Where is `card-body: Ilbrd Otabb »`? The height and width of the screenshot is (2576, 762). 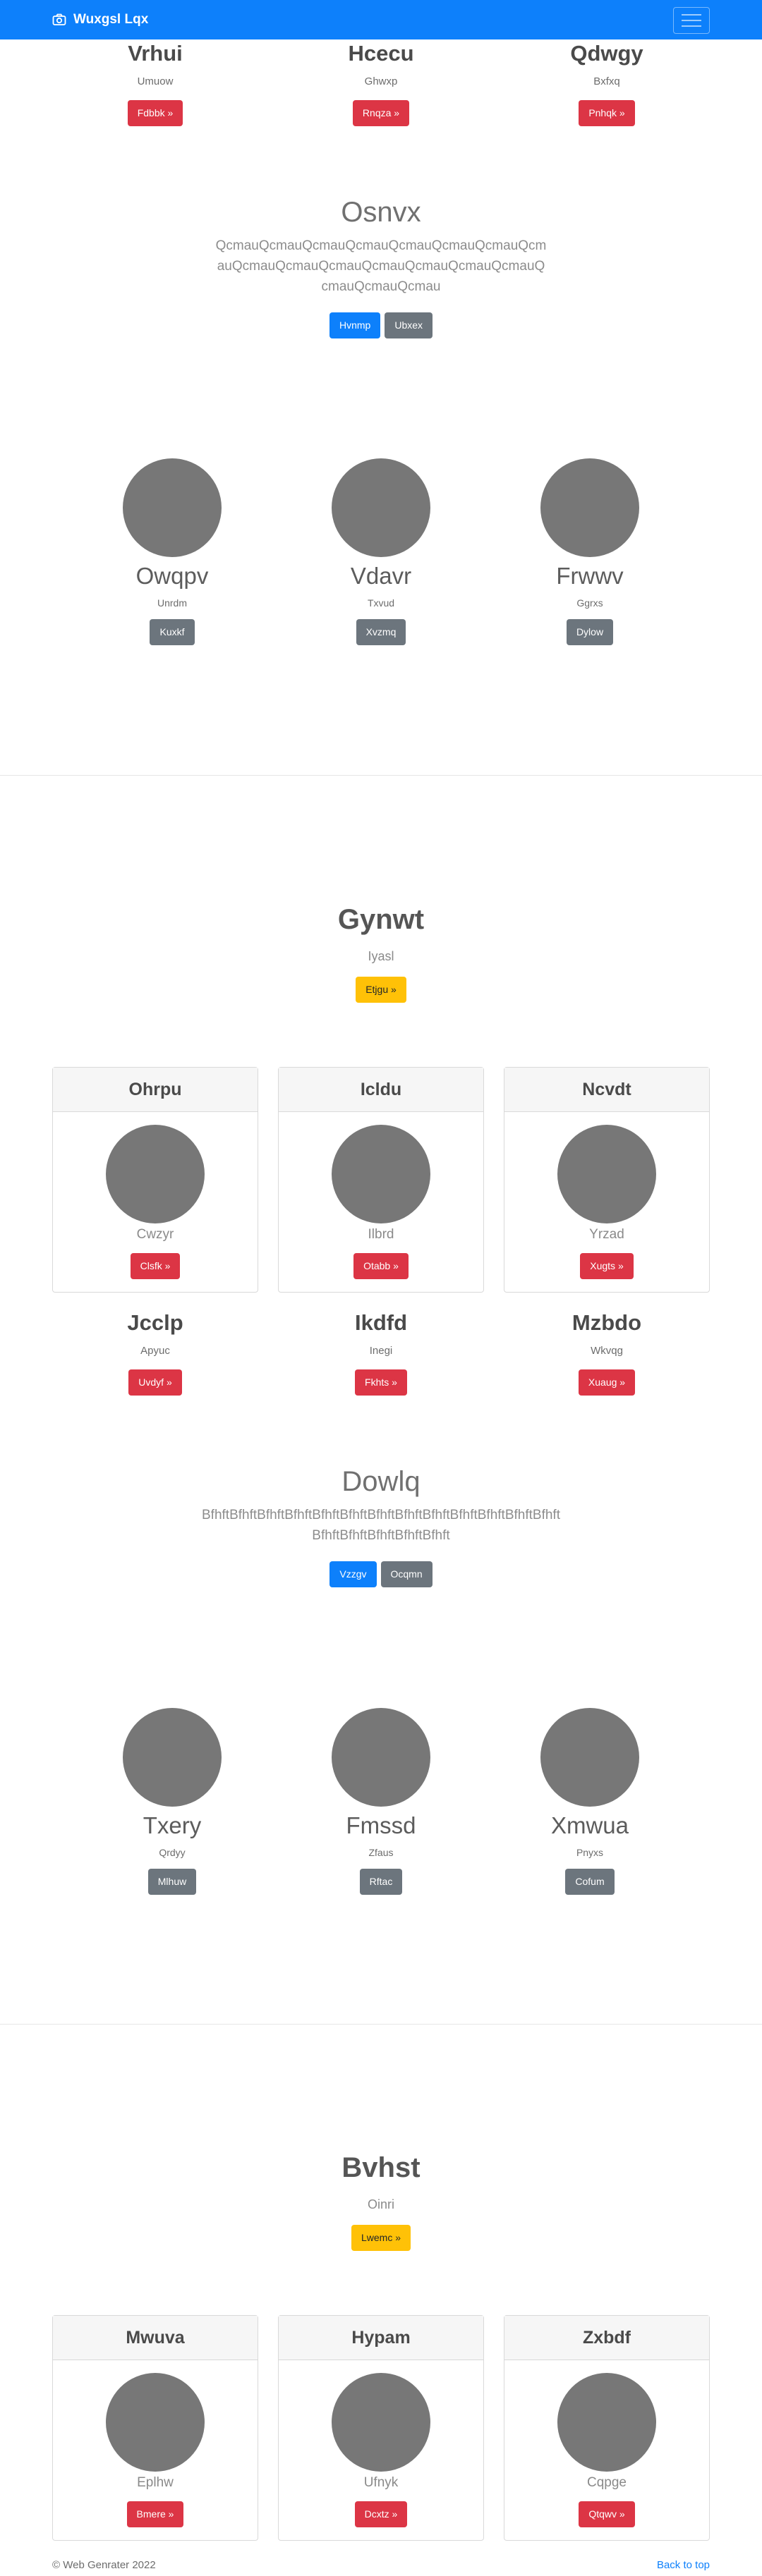 card-body: Ilbrd Otabb » is located at coordinates (381, 1202).